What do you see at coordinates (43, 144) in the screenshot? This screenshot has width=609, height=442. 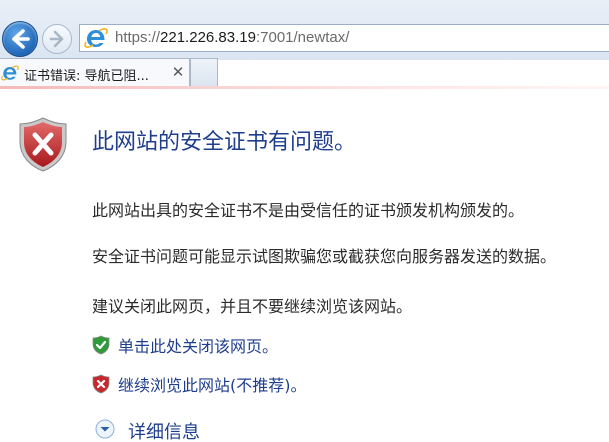 I see `security-error-shield-icon` at bounding box center [43, 144].